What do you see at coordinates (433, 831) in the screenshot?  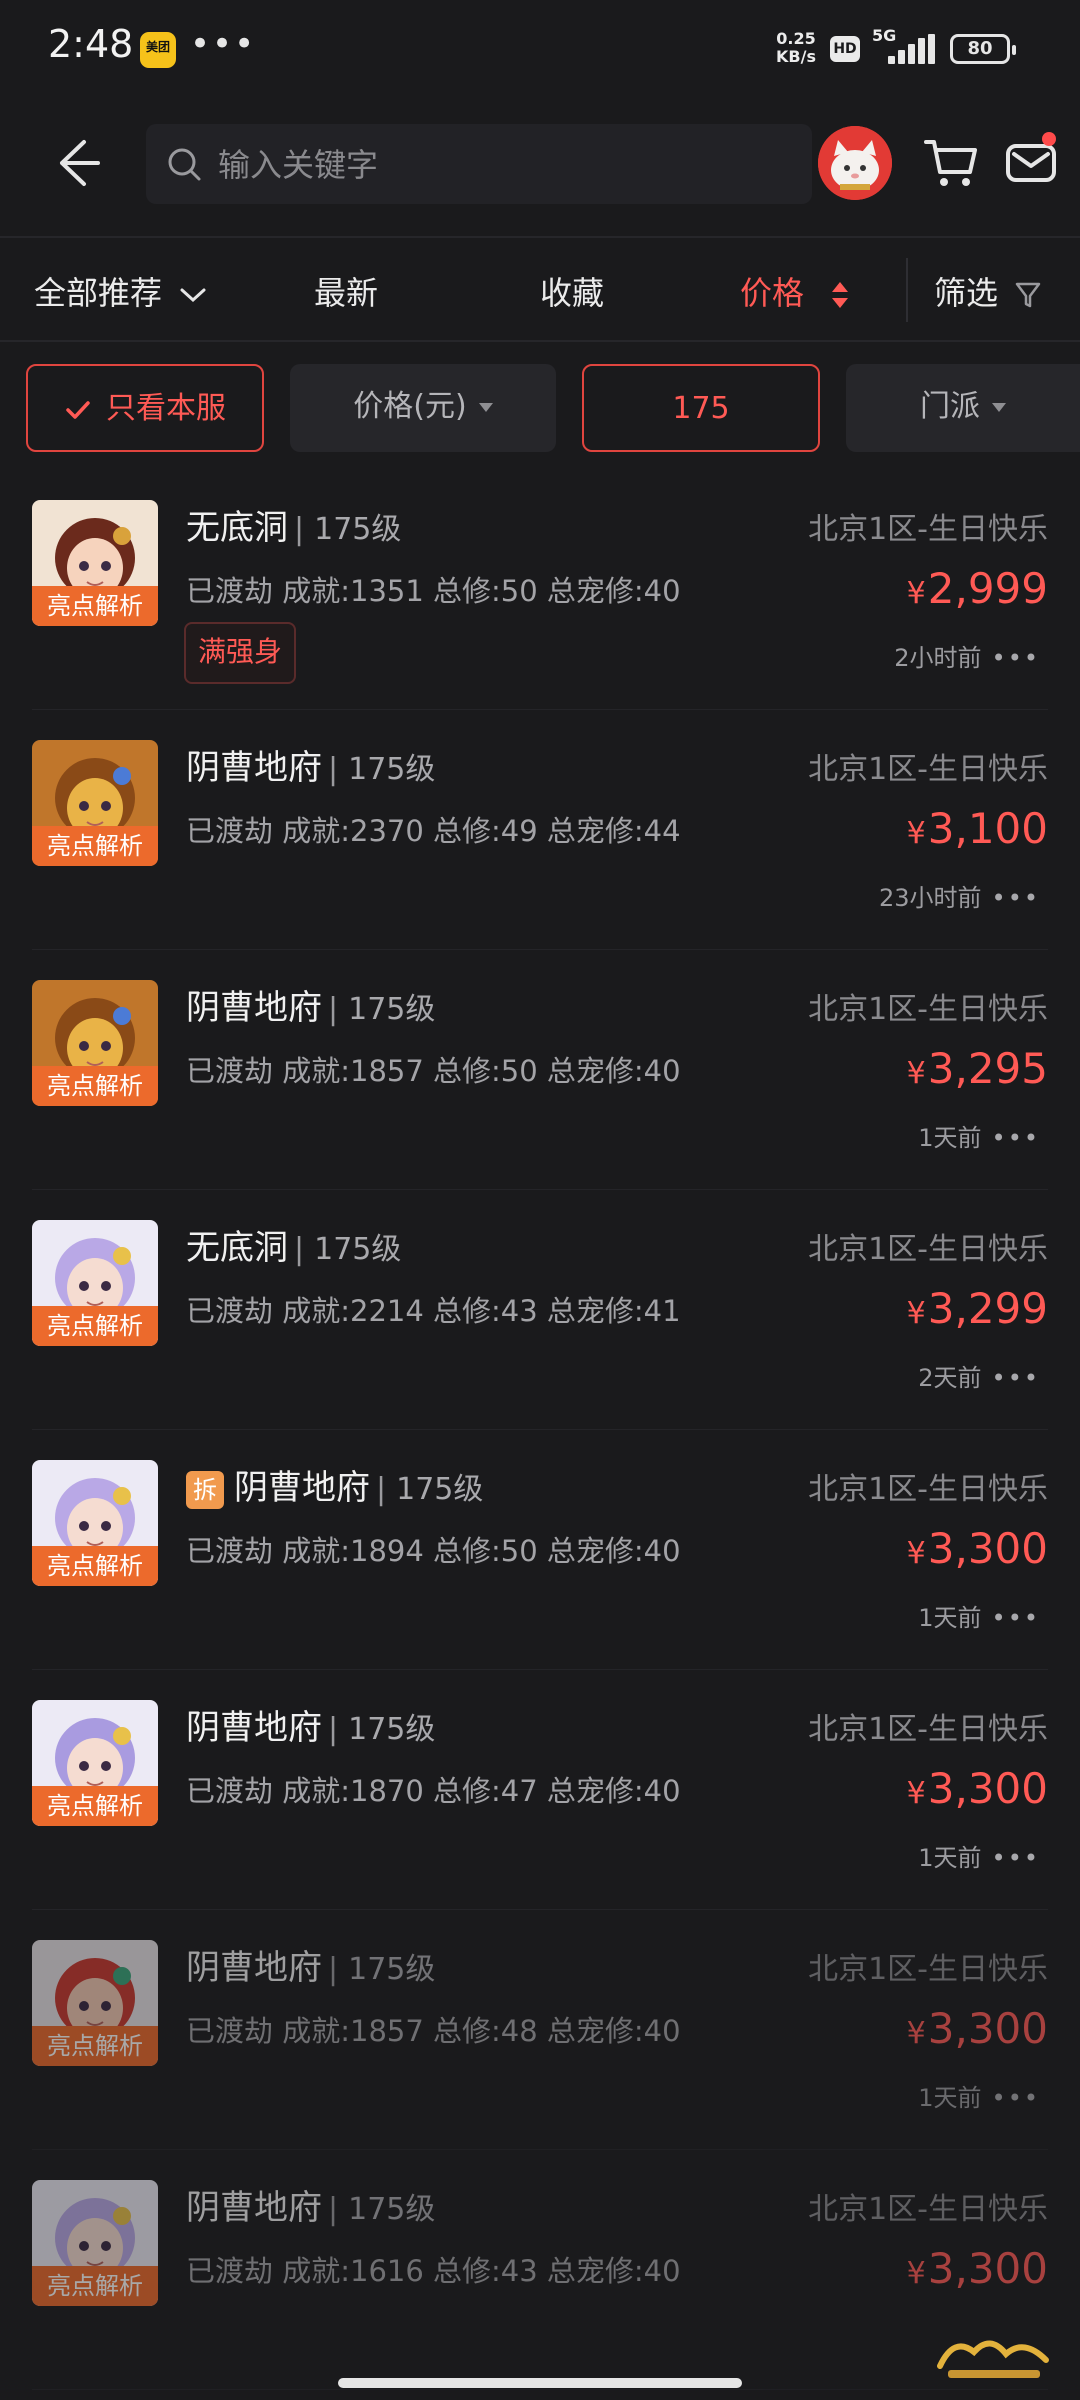 I see `character-stats: 已渡劫 成就:2370 总修:49 总宠修:44` at bounding box center [433, 831].